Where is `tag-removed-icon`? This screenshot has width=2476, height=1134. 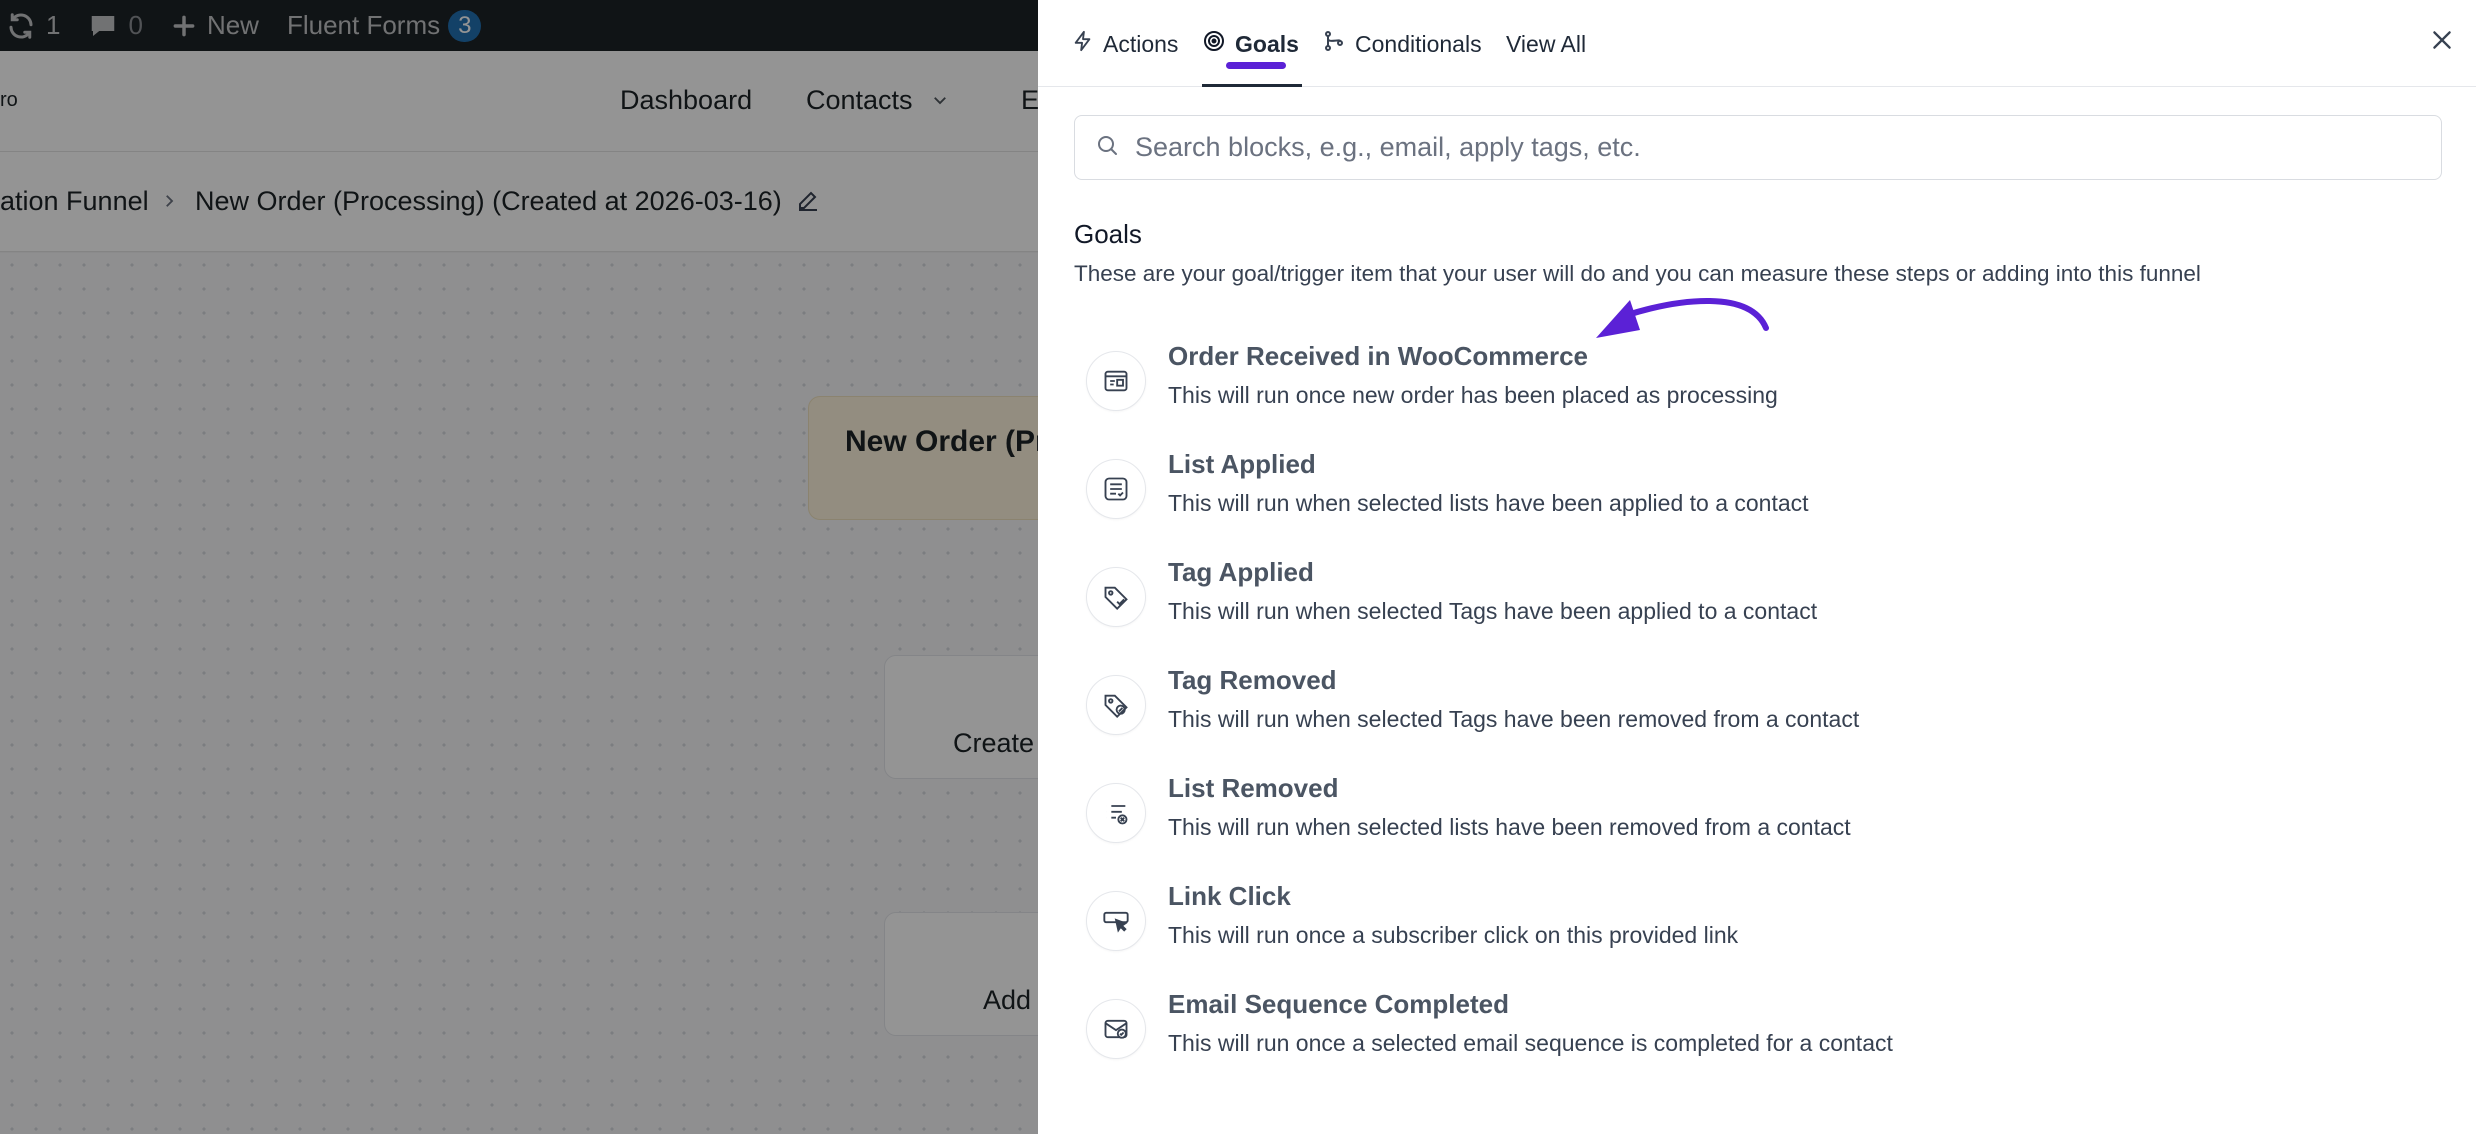
tag-removed-icon is located at coordinates (1116, 705).